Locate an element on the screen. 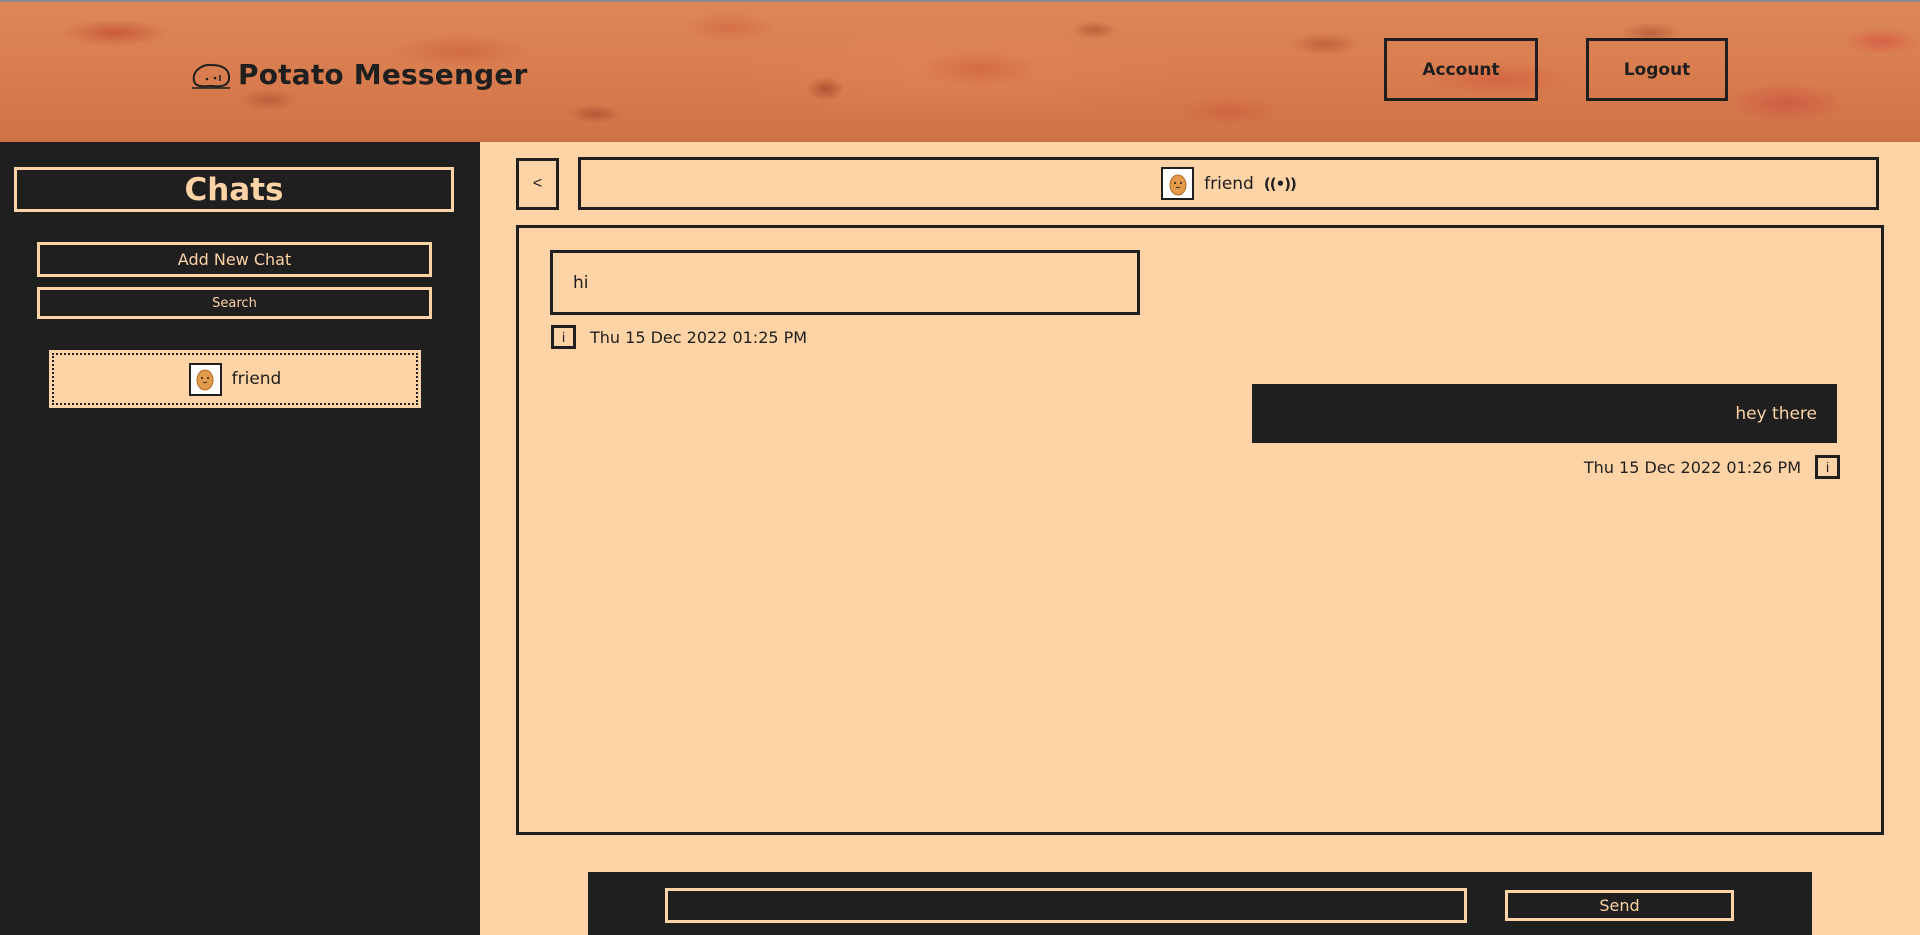  chat-list-item-friend: friend is located at coordinates (235, 379).